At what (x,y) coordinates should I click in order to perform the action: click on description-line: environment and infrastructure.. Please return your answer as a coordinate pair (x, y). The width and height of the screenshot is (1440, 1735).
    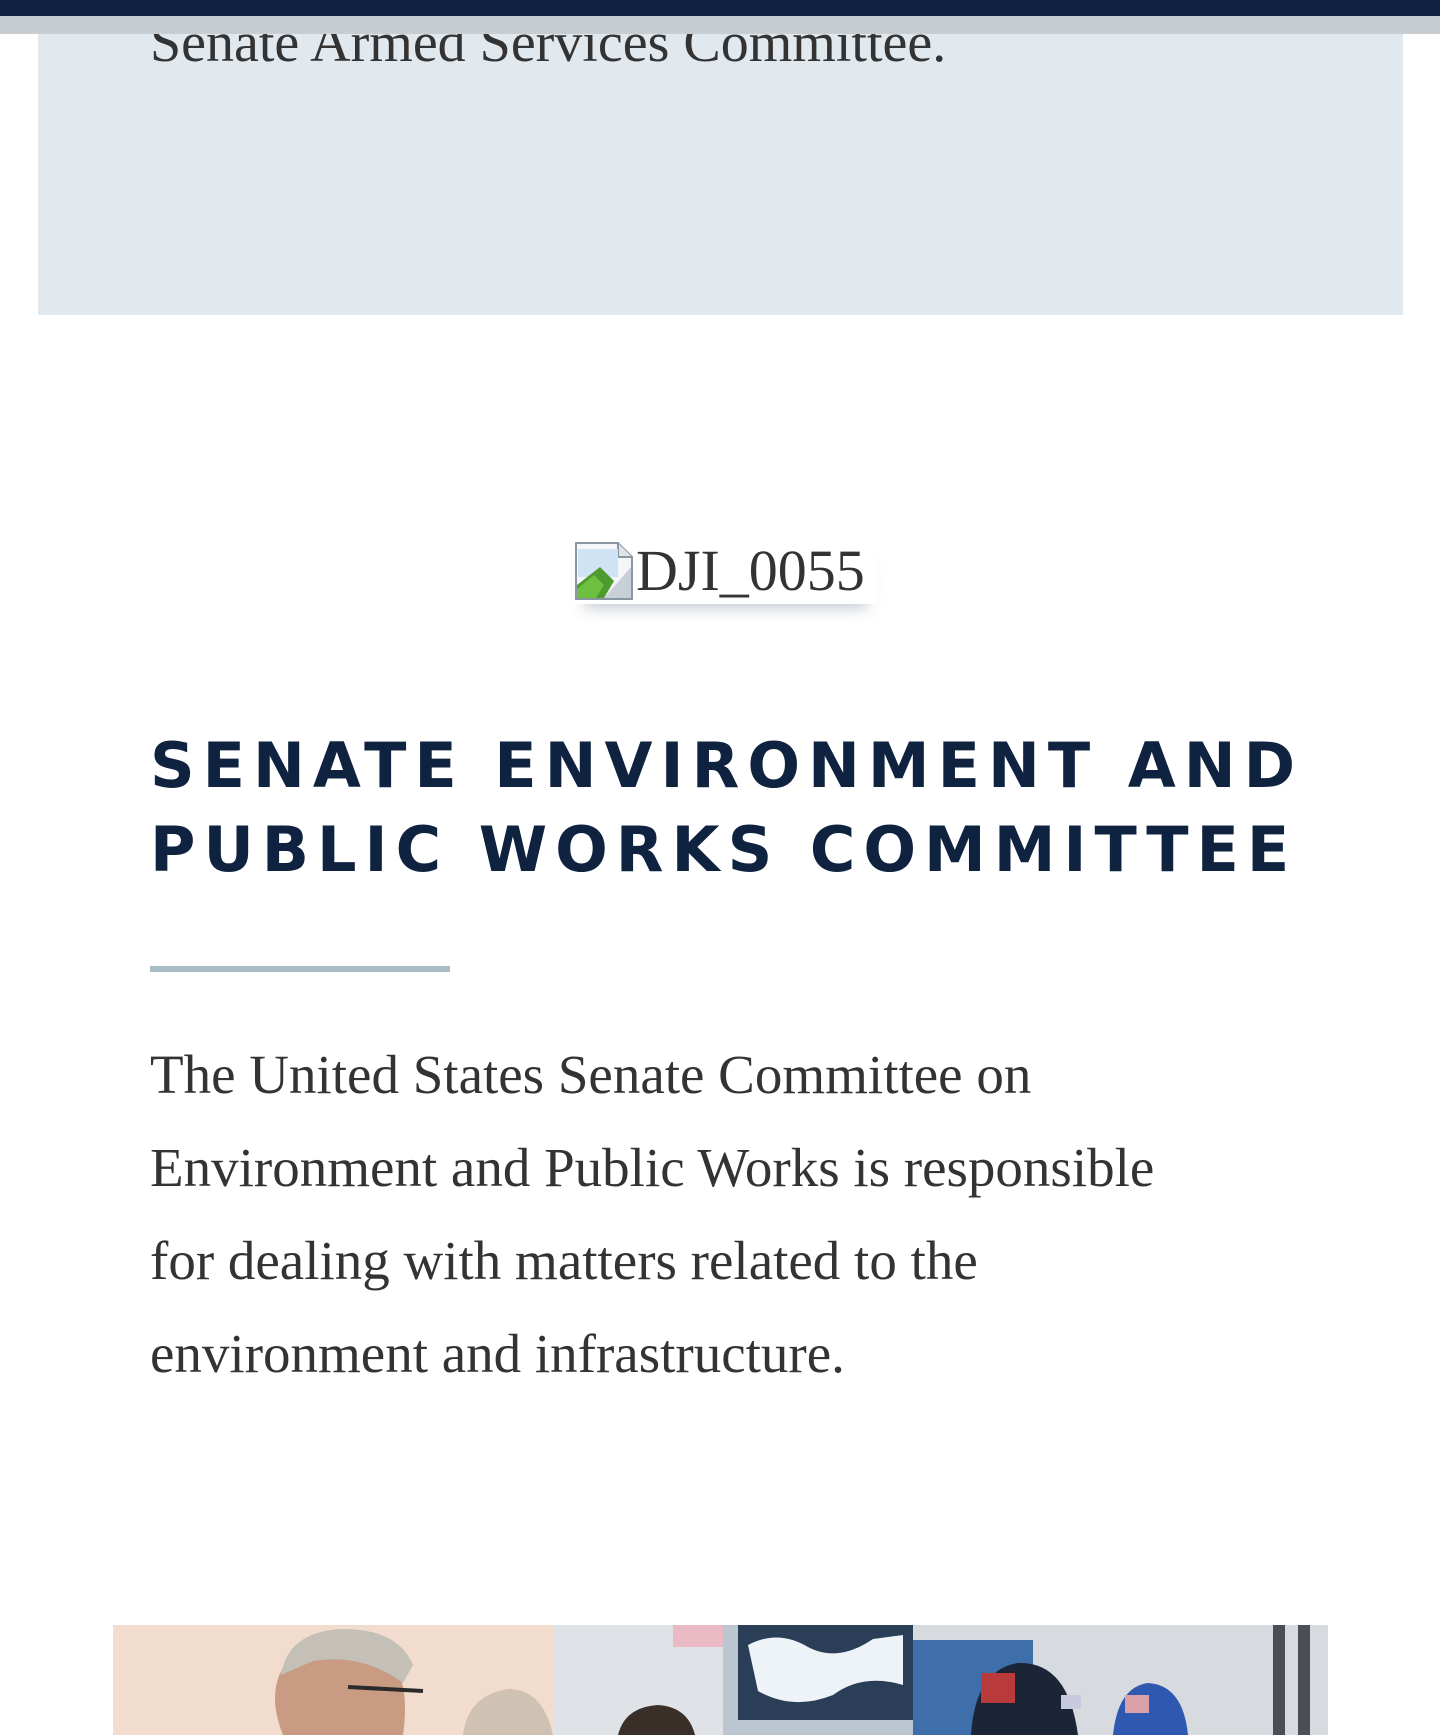
    Looking at the image, I should click on (497, 1353).